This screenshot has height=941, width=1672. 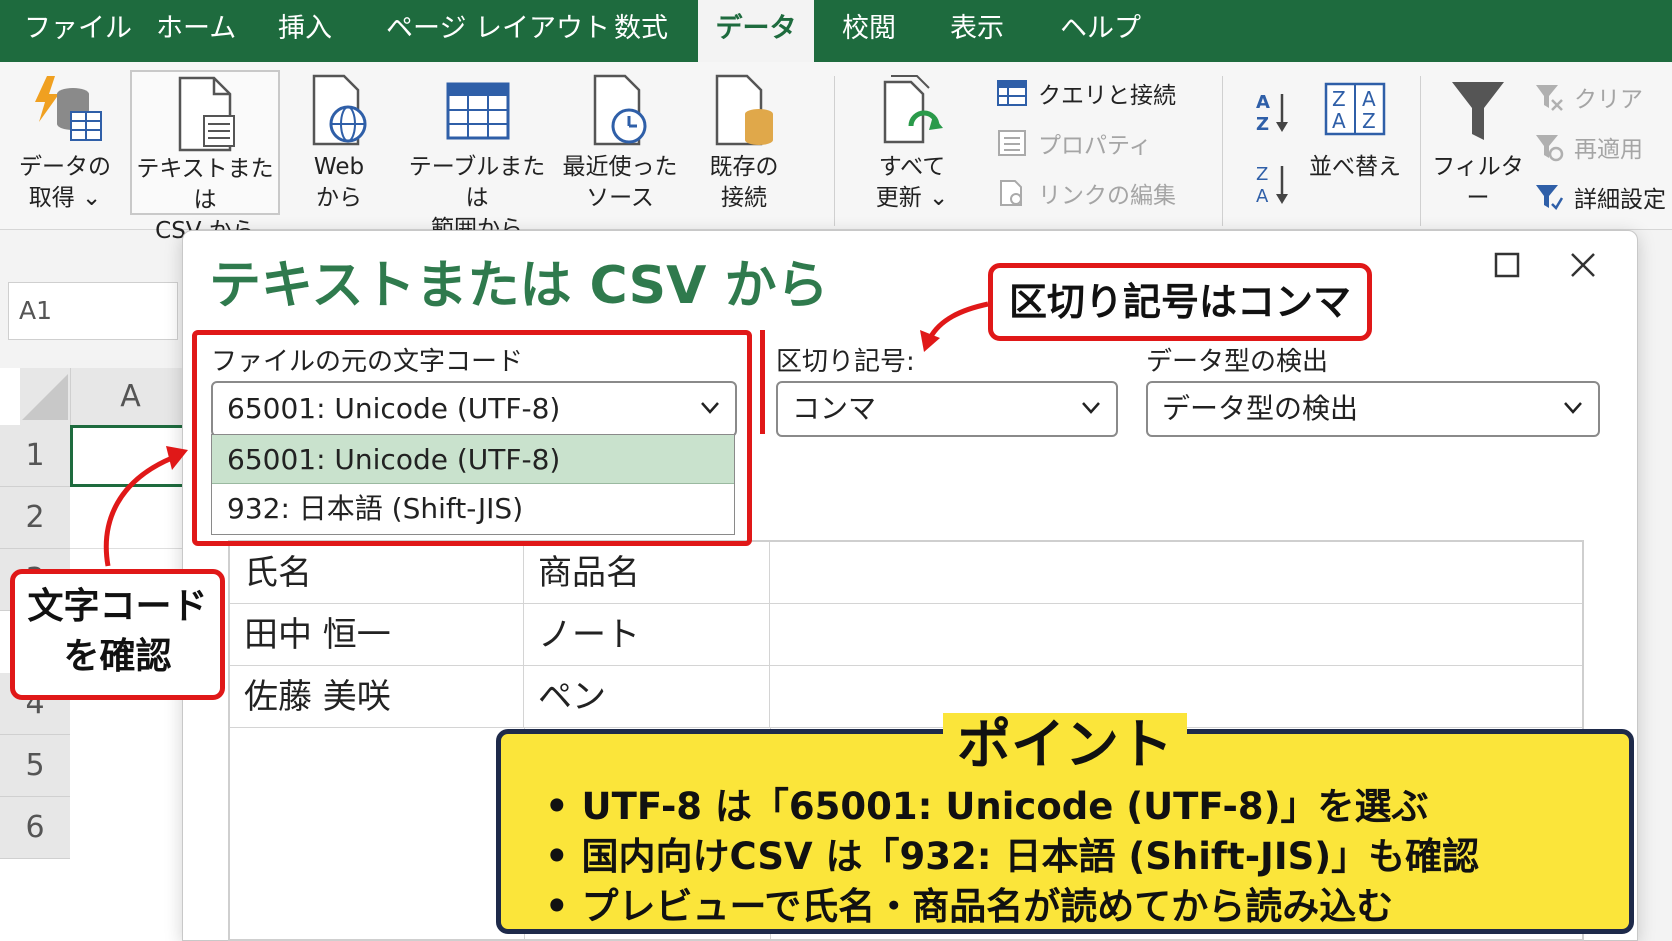 I want to click on encoding-callout-line-2: を確認, so click(x=117, y=656).